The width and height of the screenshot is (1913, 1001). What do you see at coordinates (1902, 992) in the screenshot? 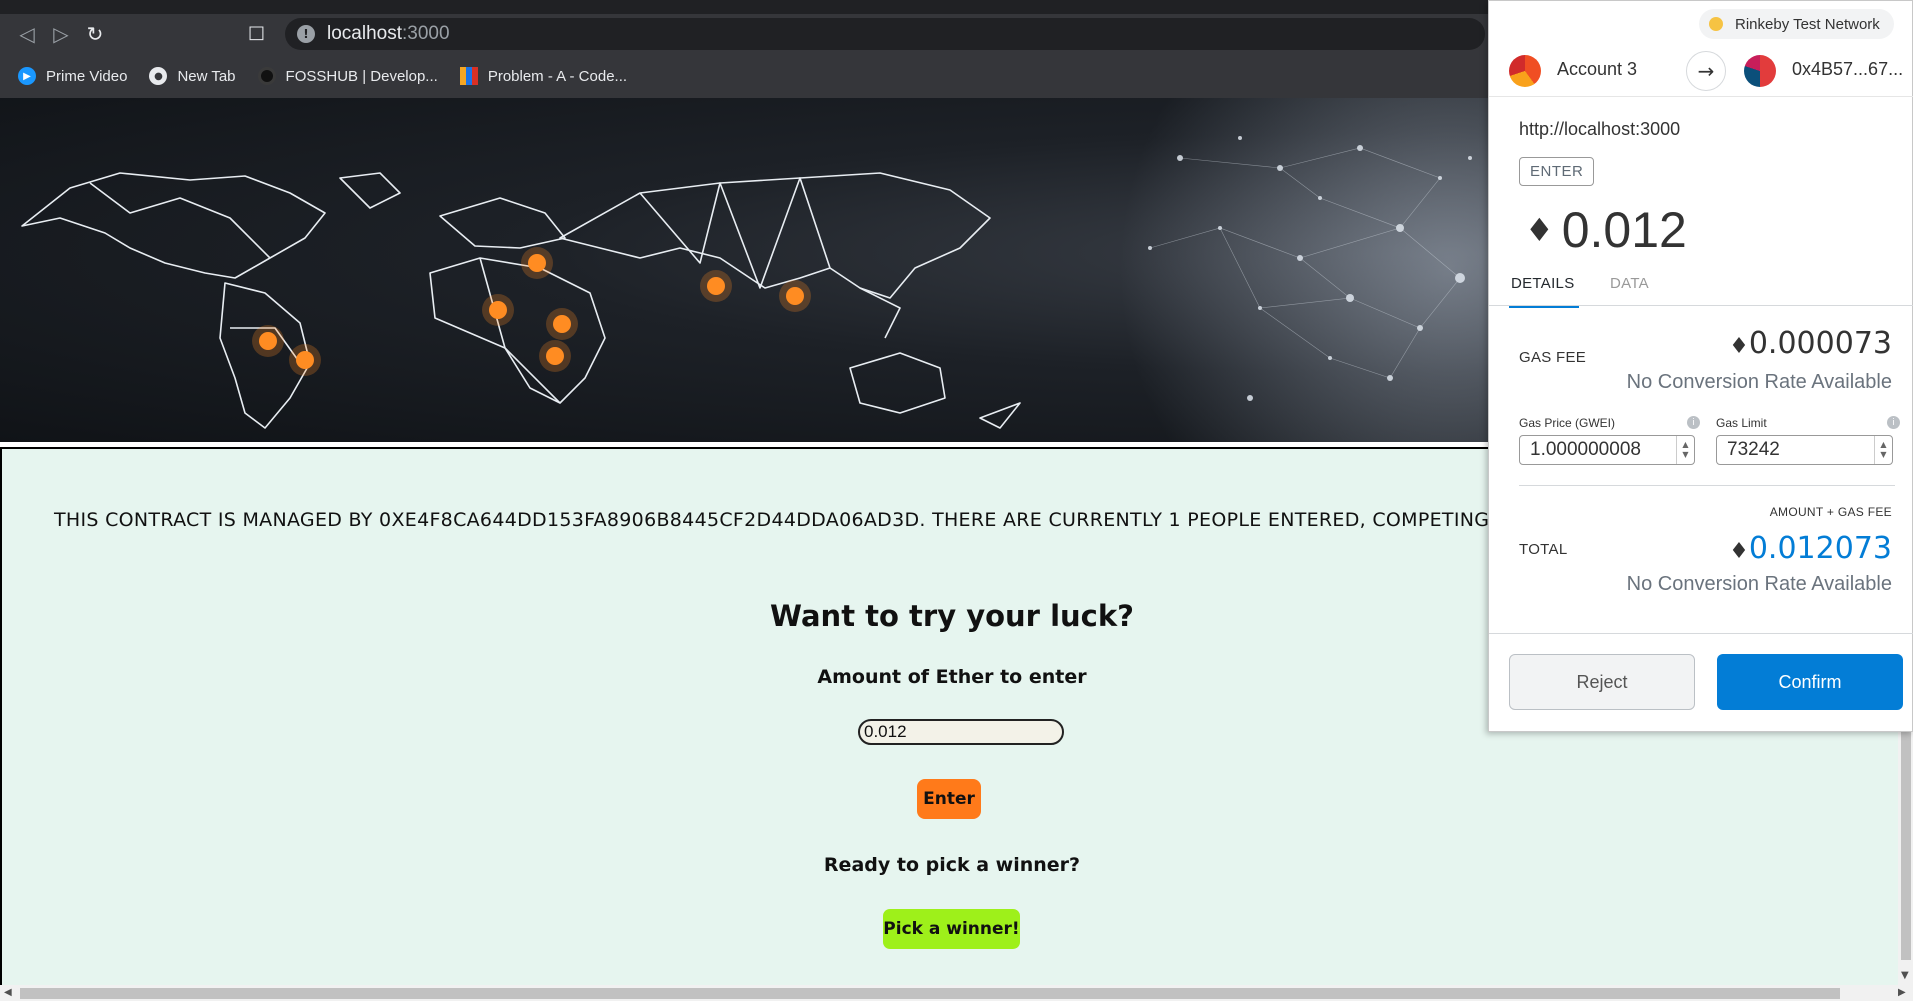
I see `scroll-right-icon: ▶` at bounding box center [1902, 992].